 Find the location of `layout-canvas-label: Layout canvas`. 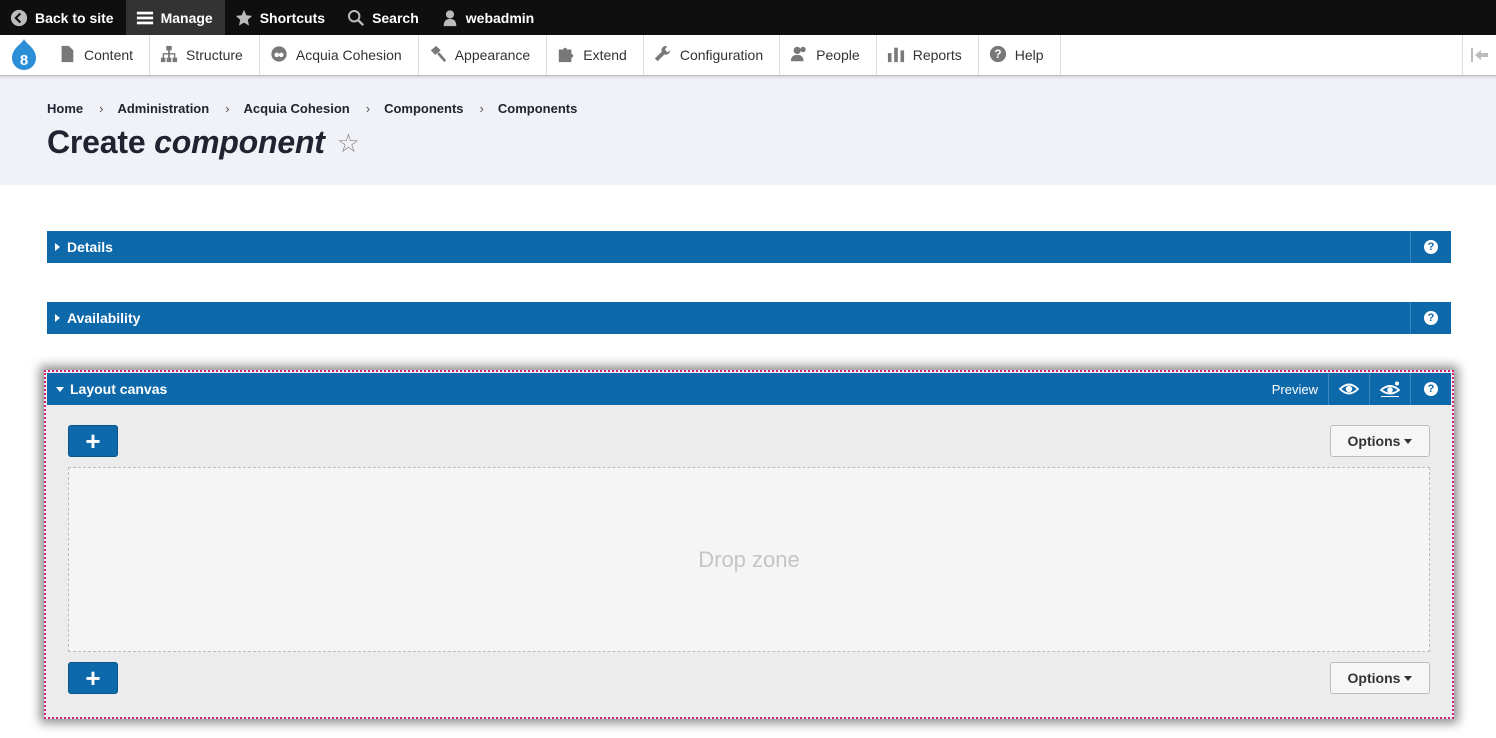

layout-canvas-label: Layout canvas is located at coordinates (119, 389).